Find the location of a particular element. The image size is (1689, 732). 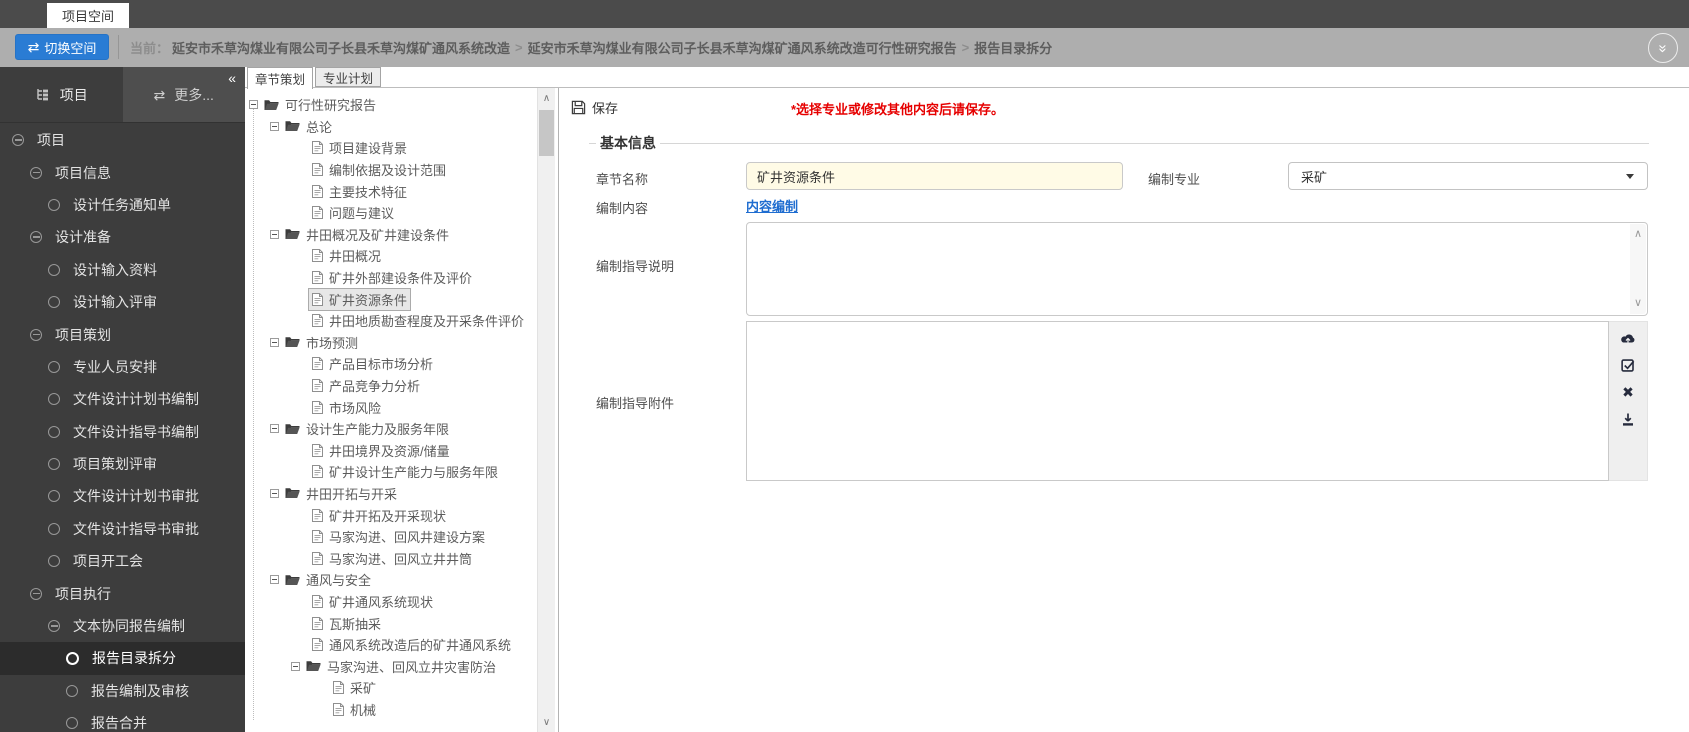

sidebar-tree-item: 项目执行 is located at coordinates (122, 593).